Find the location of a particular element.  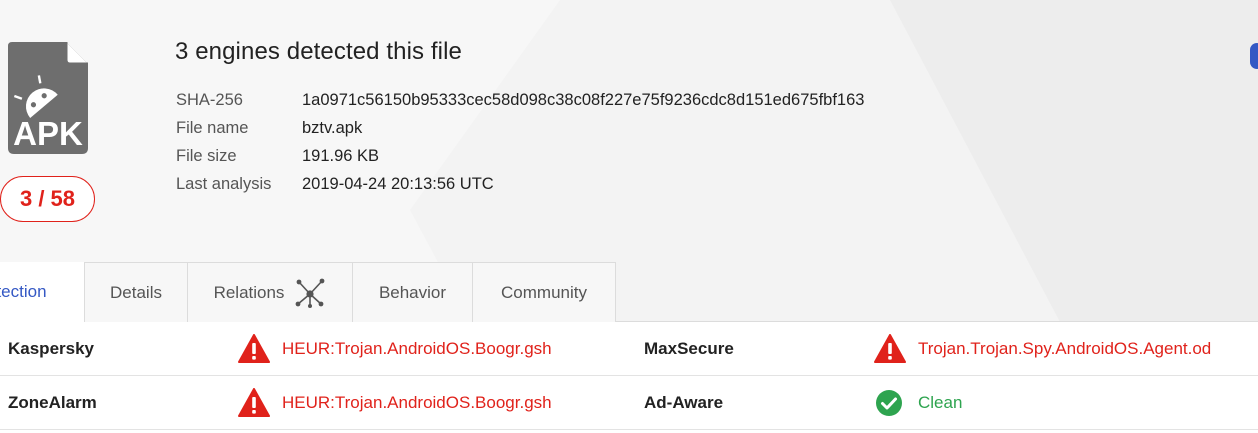

tab-label: Community is located at coordinates (544, 292).